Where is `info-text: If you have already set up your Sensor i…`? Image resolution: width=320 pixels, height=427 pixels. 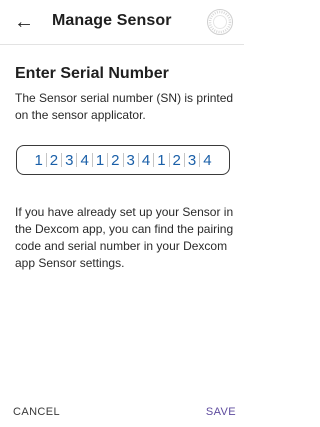 info-text: If you have already set up your Sensor i… is located at coordinates (124, 237).